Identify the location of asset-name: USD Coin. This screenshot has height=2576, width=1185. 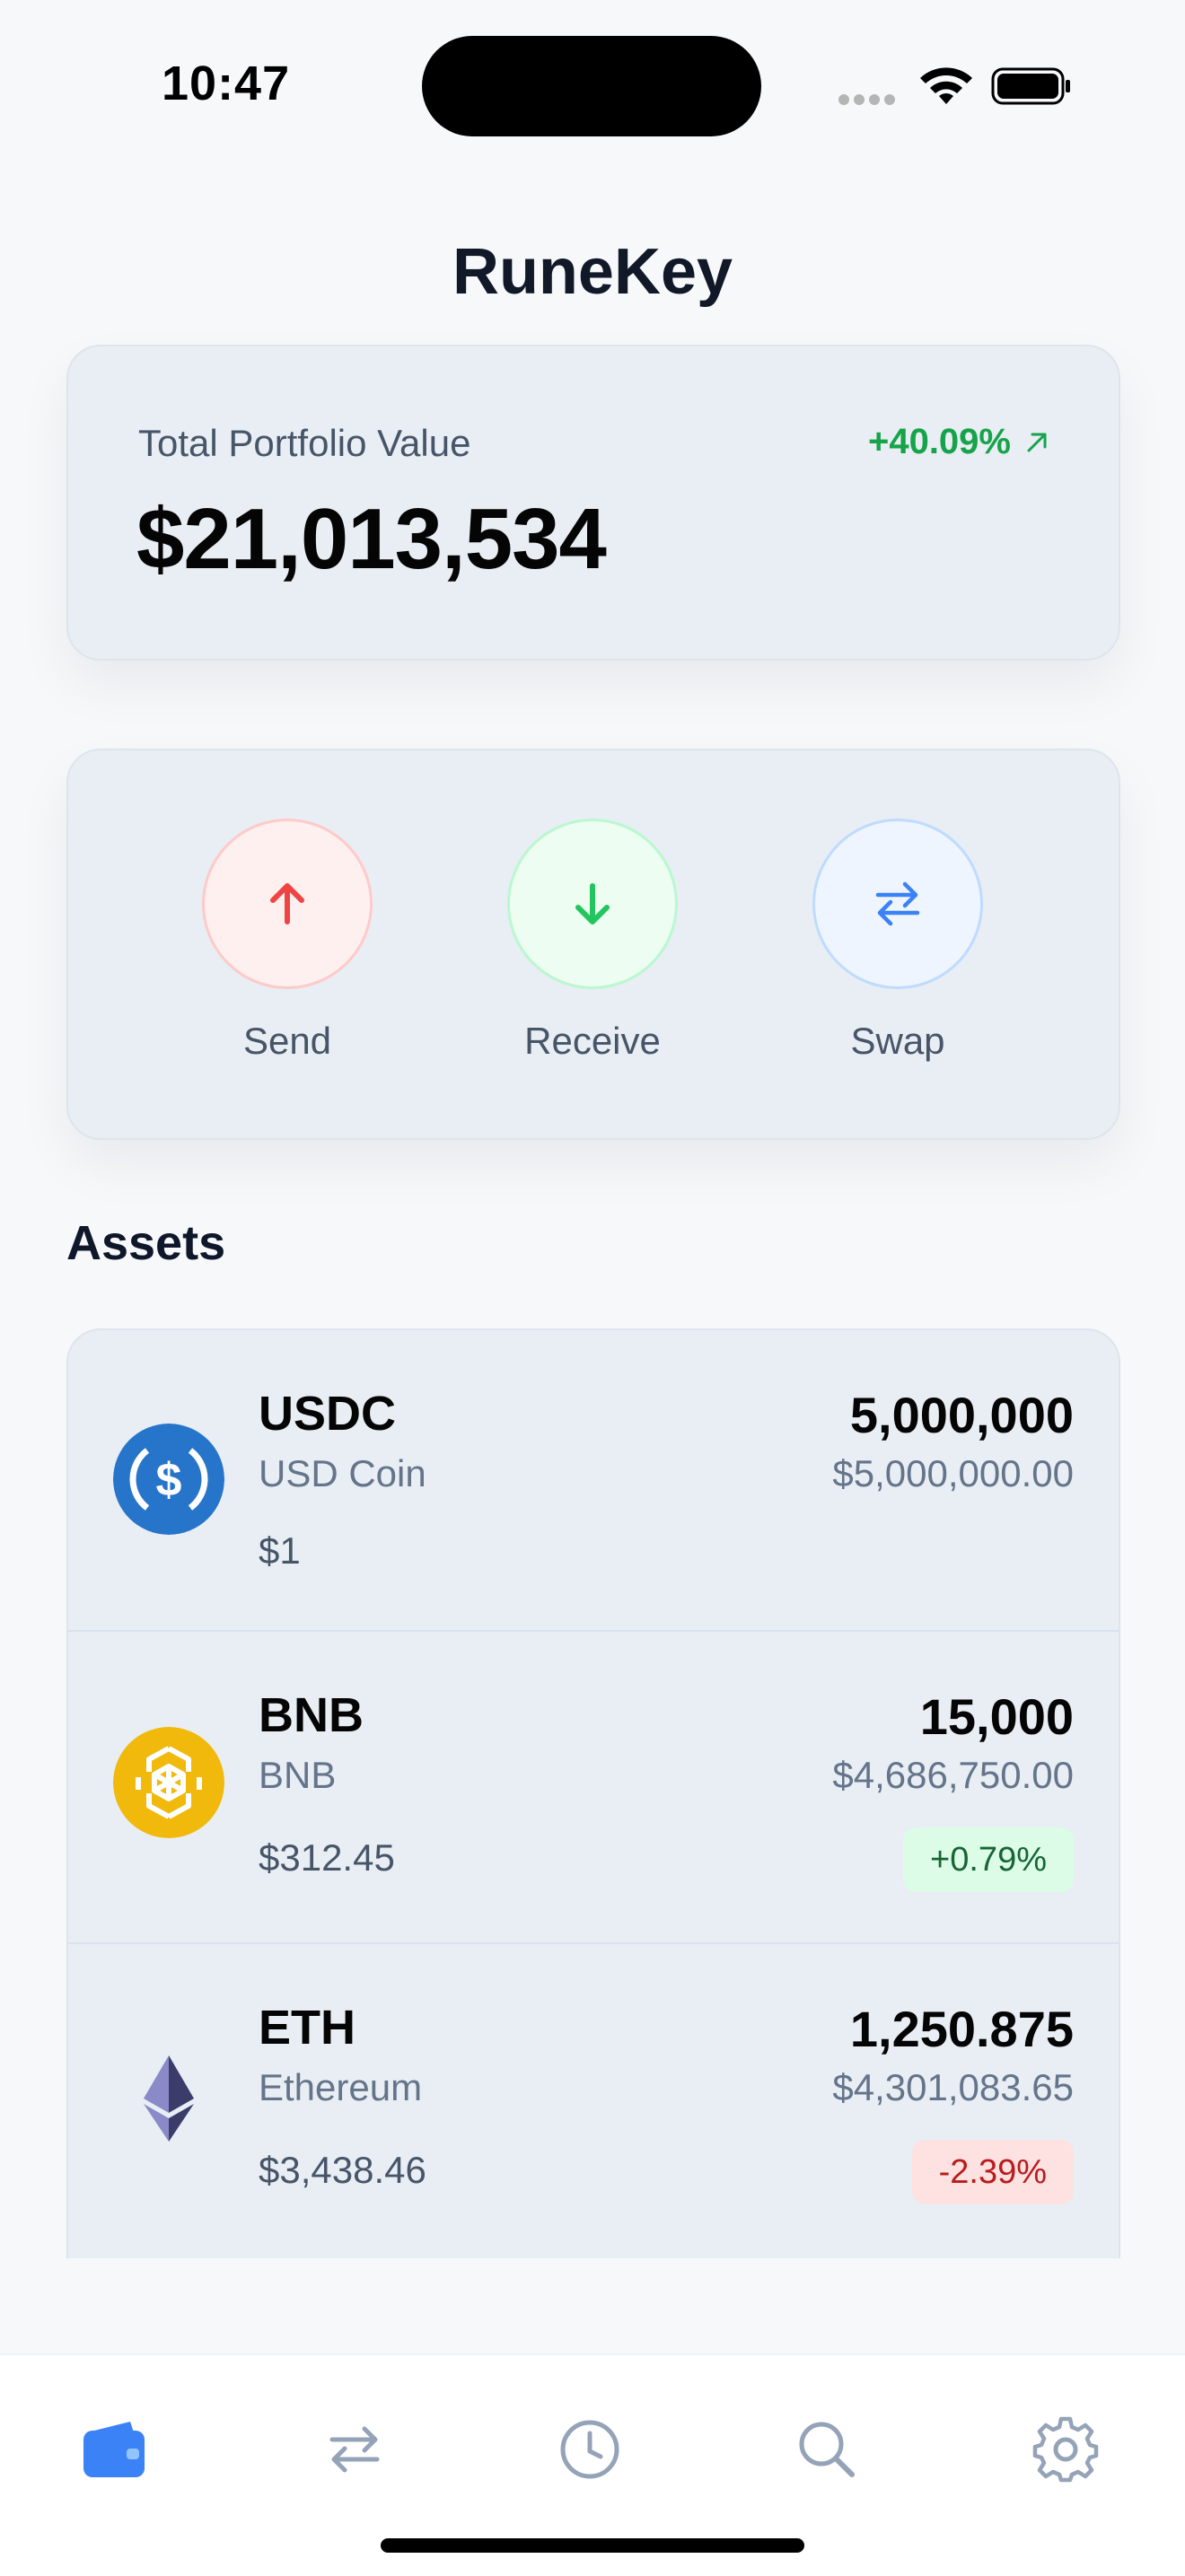
(342, 1473).